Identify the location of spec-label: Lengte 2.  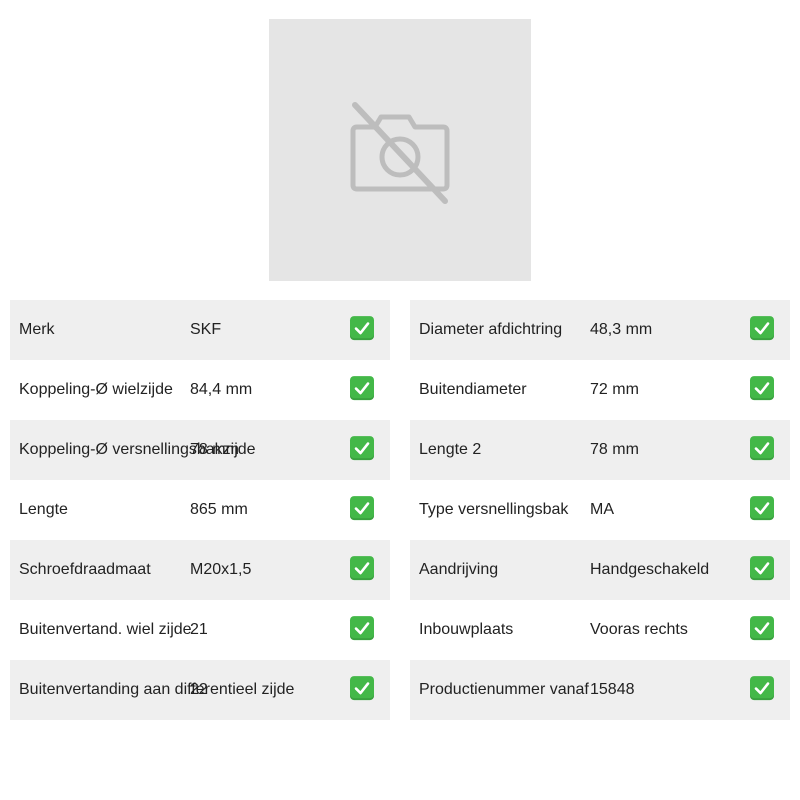
(450, 449).